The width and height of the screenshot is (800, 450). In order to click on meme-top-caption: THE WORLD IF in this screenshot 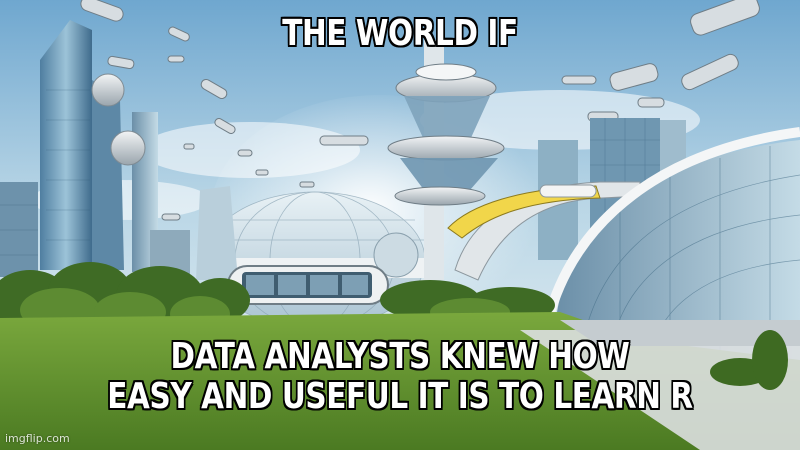, I will do `click(400, 34)`.